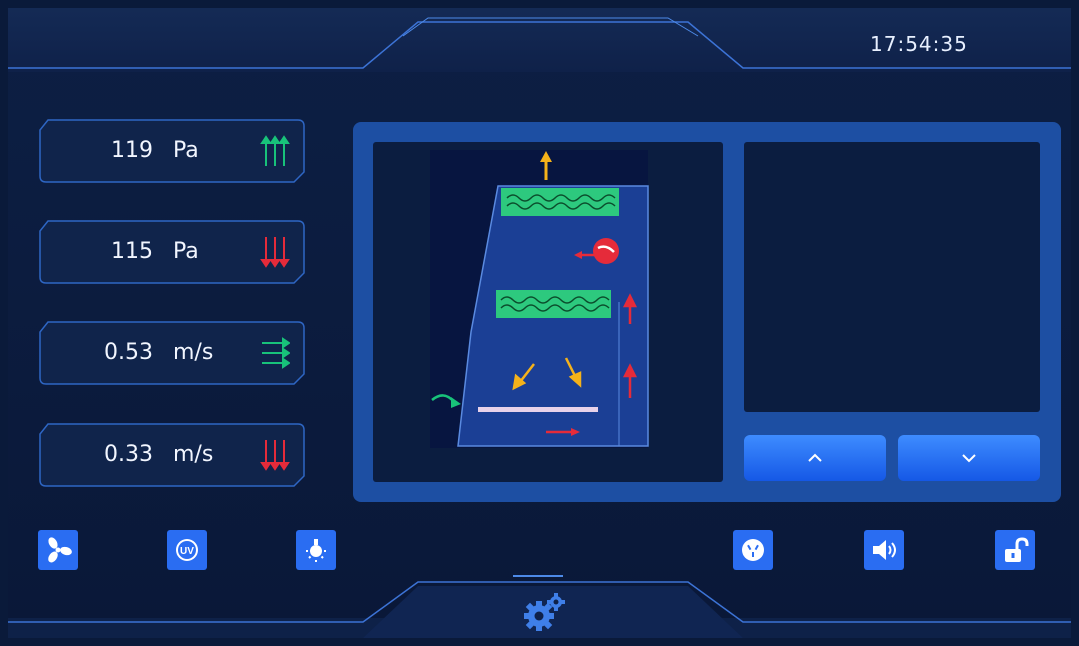 The width and height of the screenshot is (1079, 646). Describe the element at coordinates (553, 304) in the screenshot. I see `lower-filter` at that location.